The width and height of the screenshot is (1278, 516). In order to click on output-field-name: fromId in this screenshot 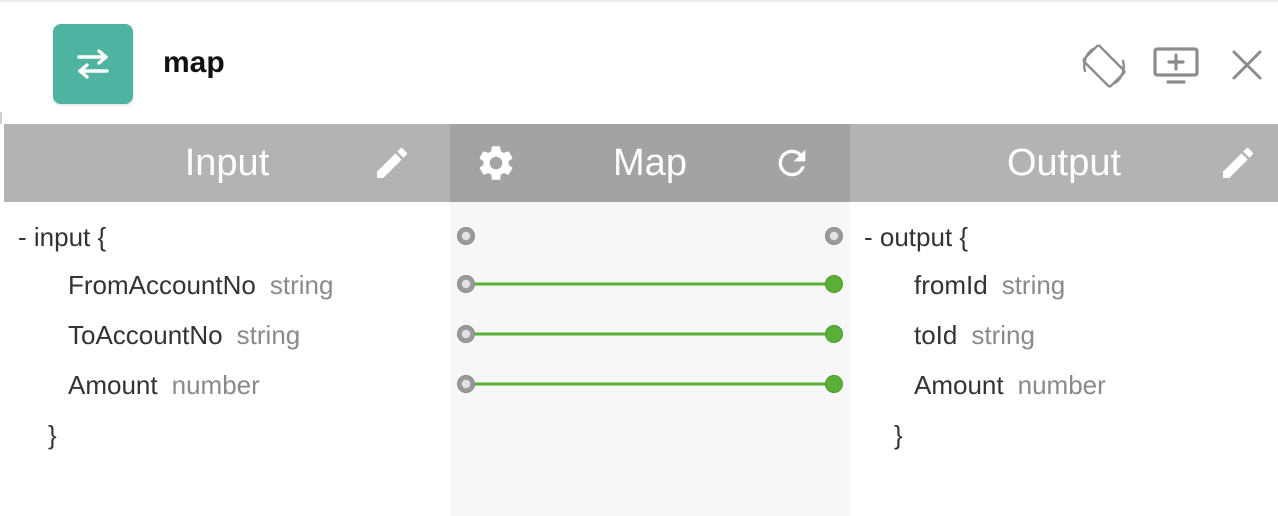, I will do `click(951, 285)`.